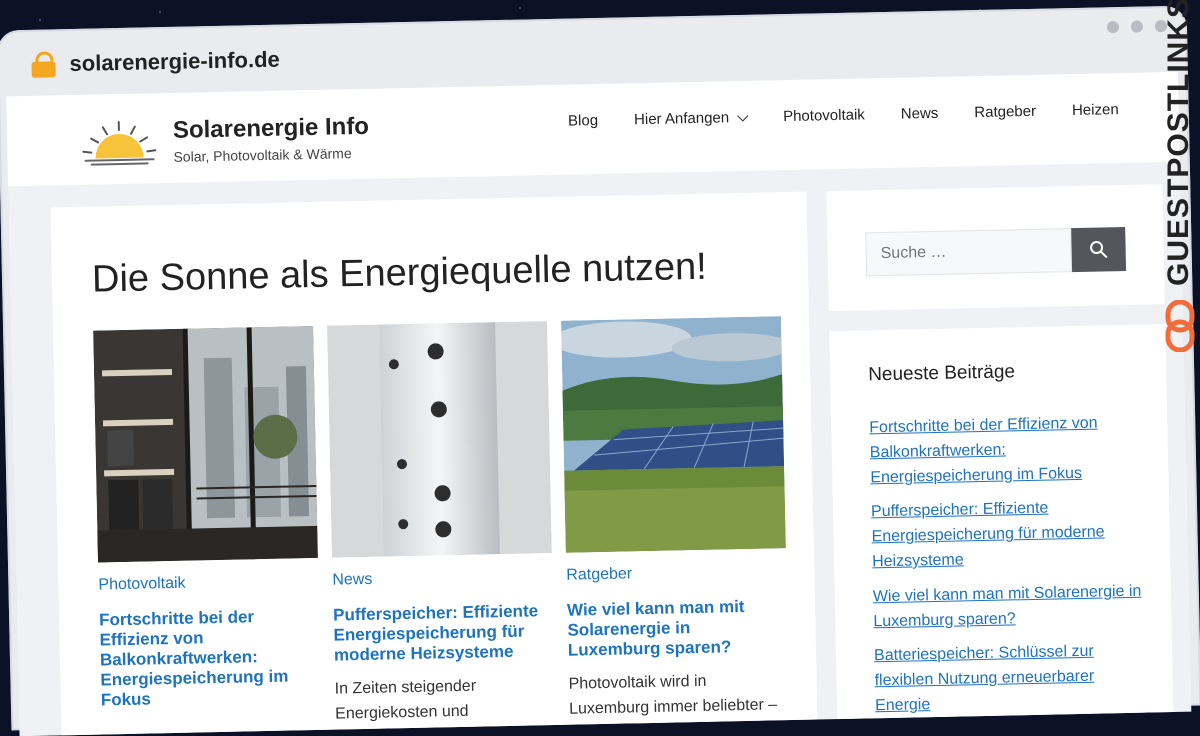 This screenshot has width=1200, height=736. What do you see at coordinates (1181, 143) in the screenshot?
I see `watermark-text: GUESTPOSTLINKS` at bounding box center [1181, 143].